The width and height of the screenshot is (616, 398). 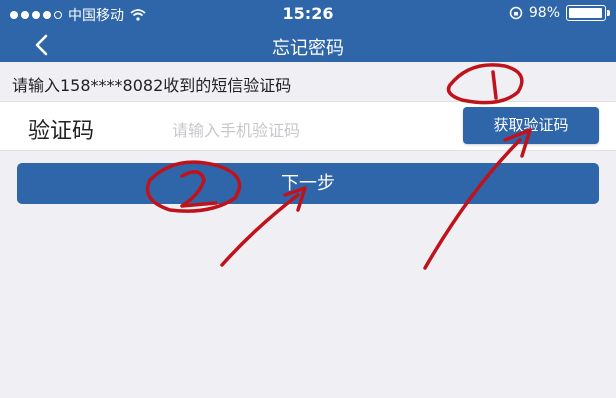 What do you see at coordinates (308, 183) in the screenshot?
I see `next-step-button: 下一步` at bounding box center [308, 183].